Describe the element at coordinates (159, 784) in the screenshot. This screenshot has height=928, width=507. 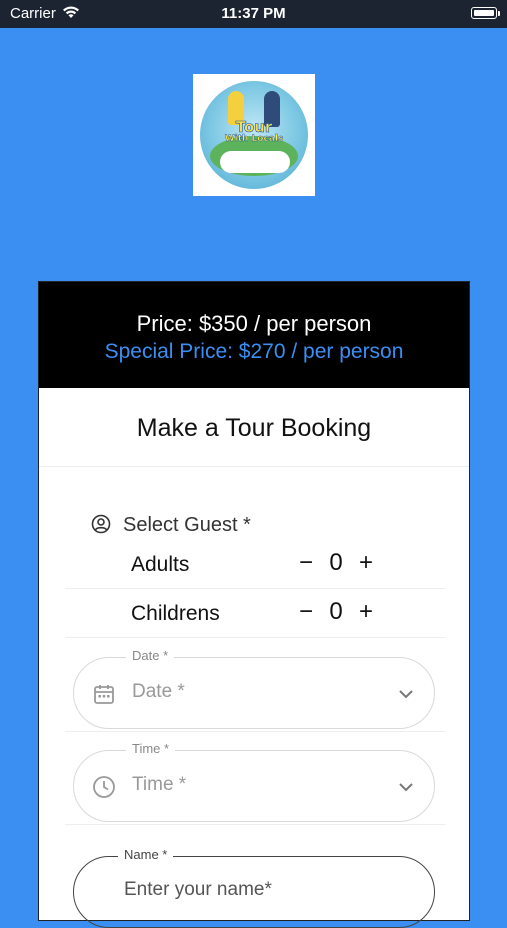
I see `time-placeholder: Time *` at that location.